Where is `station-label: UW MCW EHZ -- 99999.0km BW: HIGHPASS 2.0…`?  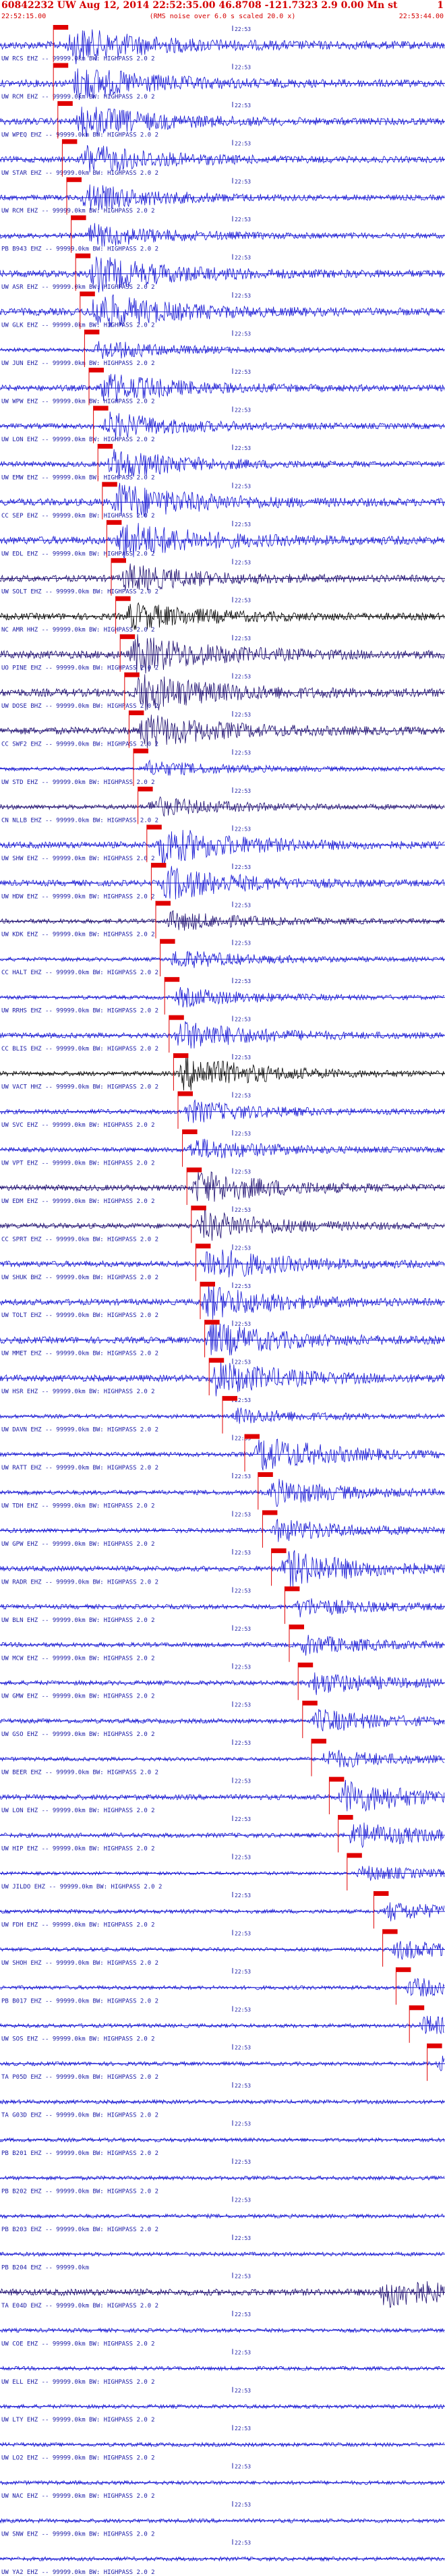 station-label: UW MCW EHZ -- 99999.0km BW: HIGHPASS 2.0… is located at coordinates (78, 1658).